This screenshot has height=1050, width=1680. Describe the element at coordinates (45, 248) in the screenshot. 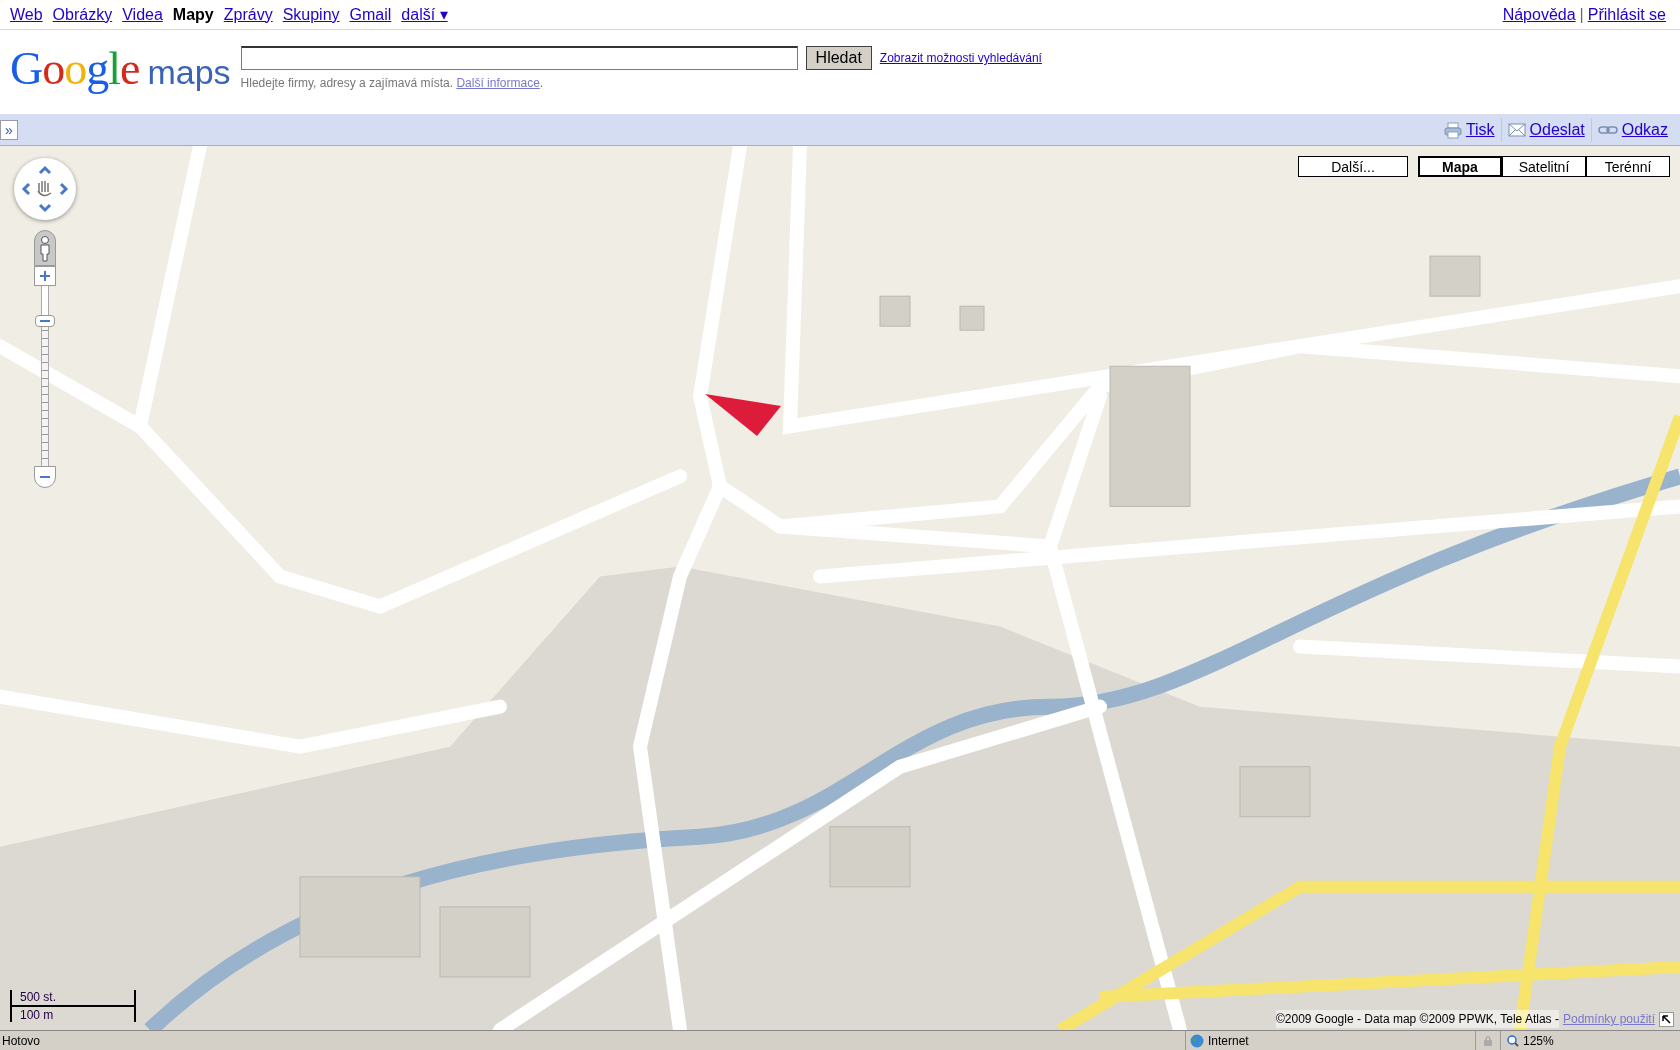

I see `street-view-pegman-icon` at that location.